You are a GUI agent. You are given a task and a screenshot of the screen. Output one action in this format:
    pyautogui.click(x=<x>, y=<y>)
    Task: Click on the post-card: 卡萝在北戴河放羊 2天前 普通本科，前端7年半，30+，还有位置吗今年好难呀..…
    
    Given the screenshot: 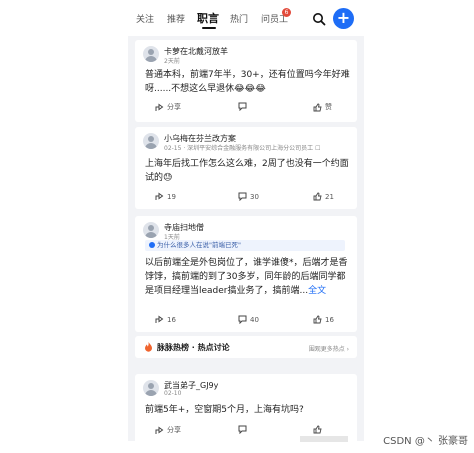 What is the action you would take?
    pyautogui.click(x=246, y=81)
    